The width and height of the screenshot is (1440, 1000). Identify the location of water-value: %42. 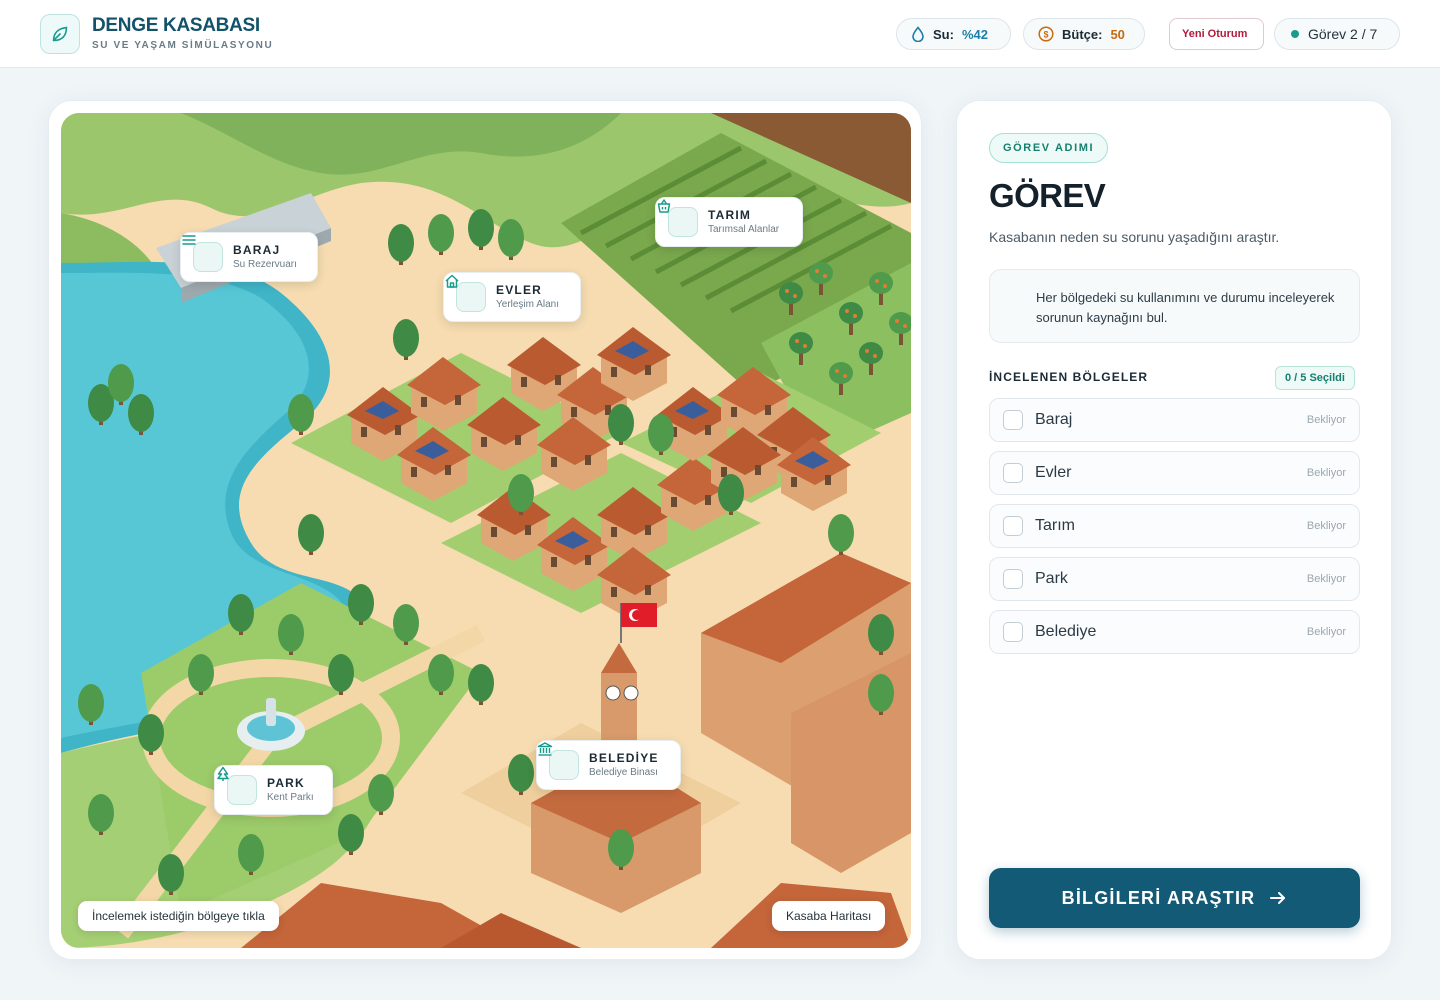
(974, 34).